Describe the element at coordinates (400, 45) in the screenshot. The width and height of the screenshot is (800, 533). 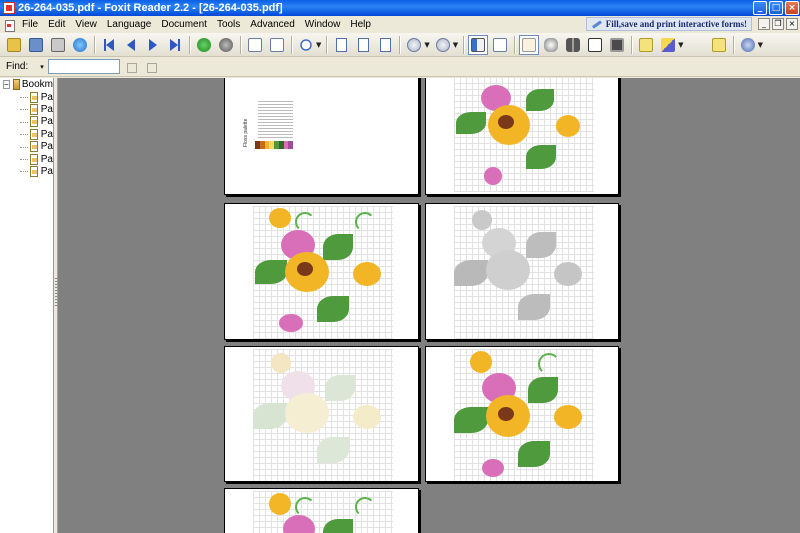
I see `main-toolbar: ▼ ▼ ▼ ▼ ▼` at that location.